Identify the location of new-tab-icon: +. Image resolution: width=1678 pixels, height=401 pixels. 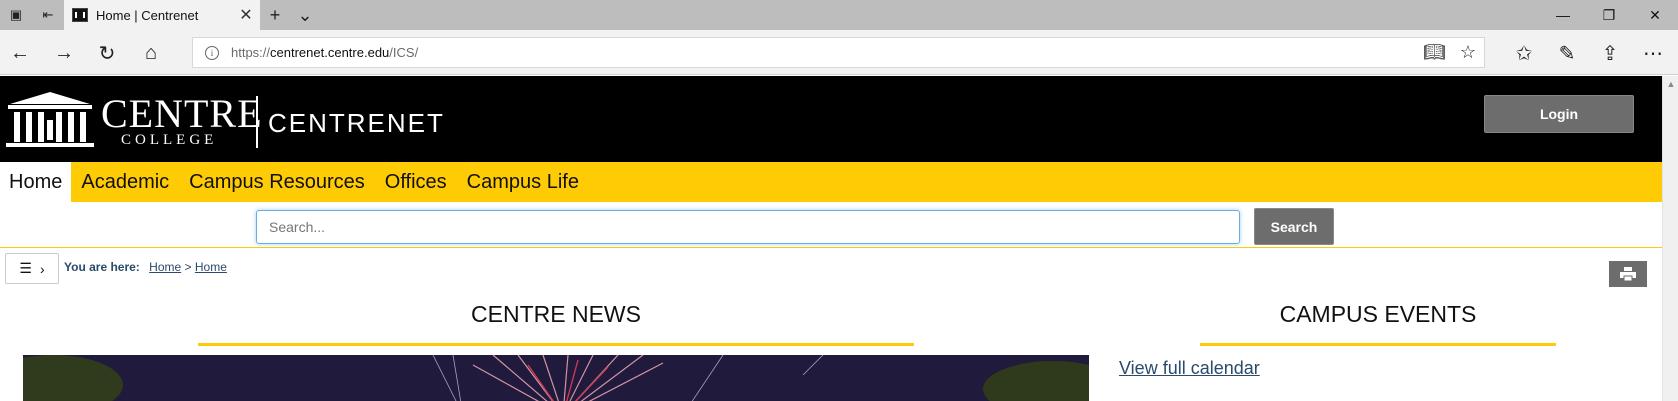
(275, 15).